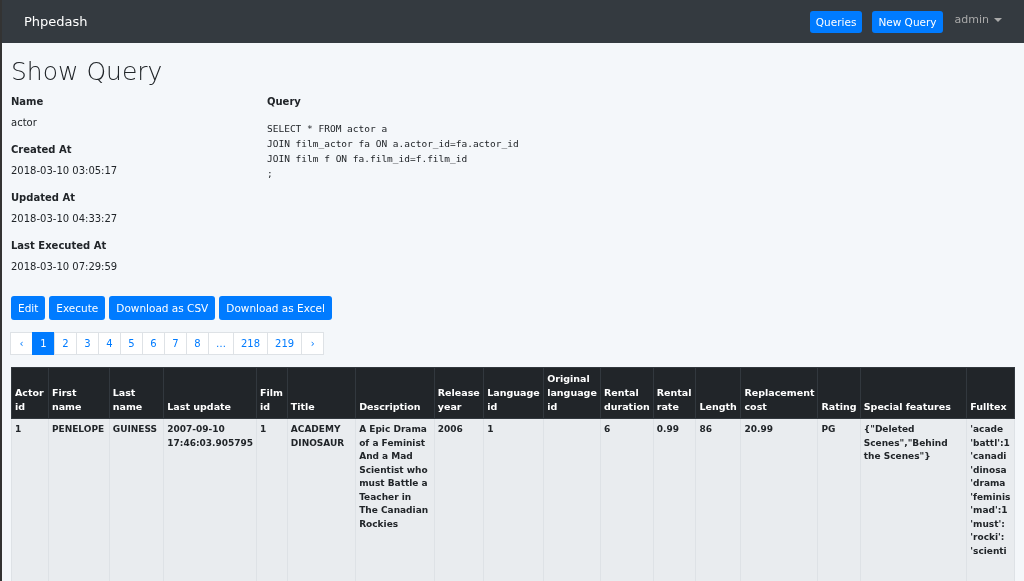  I want to click on field-label: Query, so click(284, 101).